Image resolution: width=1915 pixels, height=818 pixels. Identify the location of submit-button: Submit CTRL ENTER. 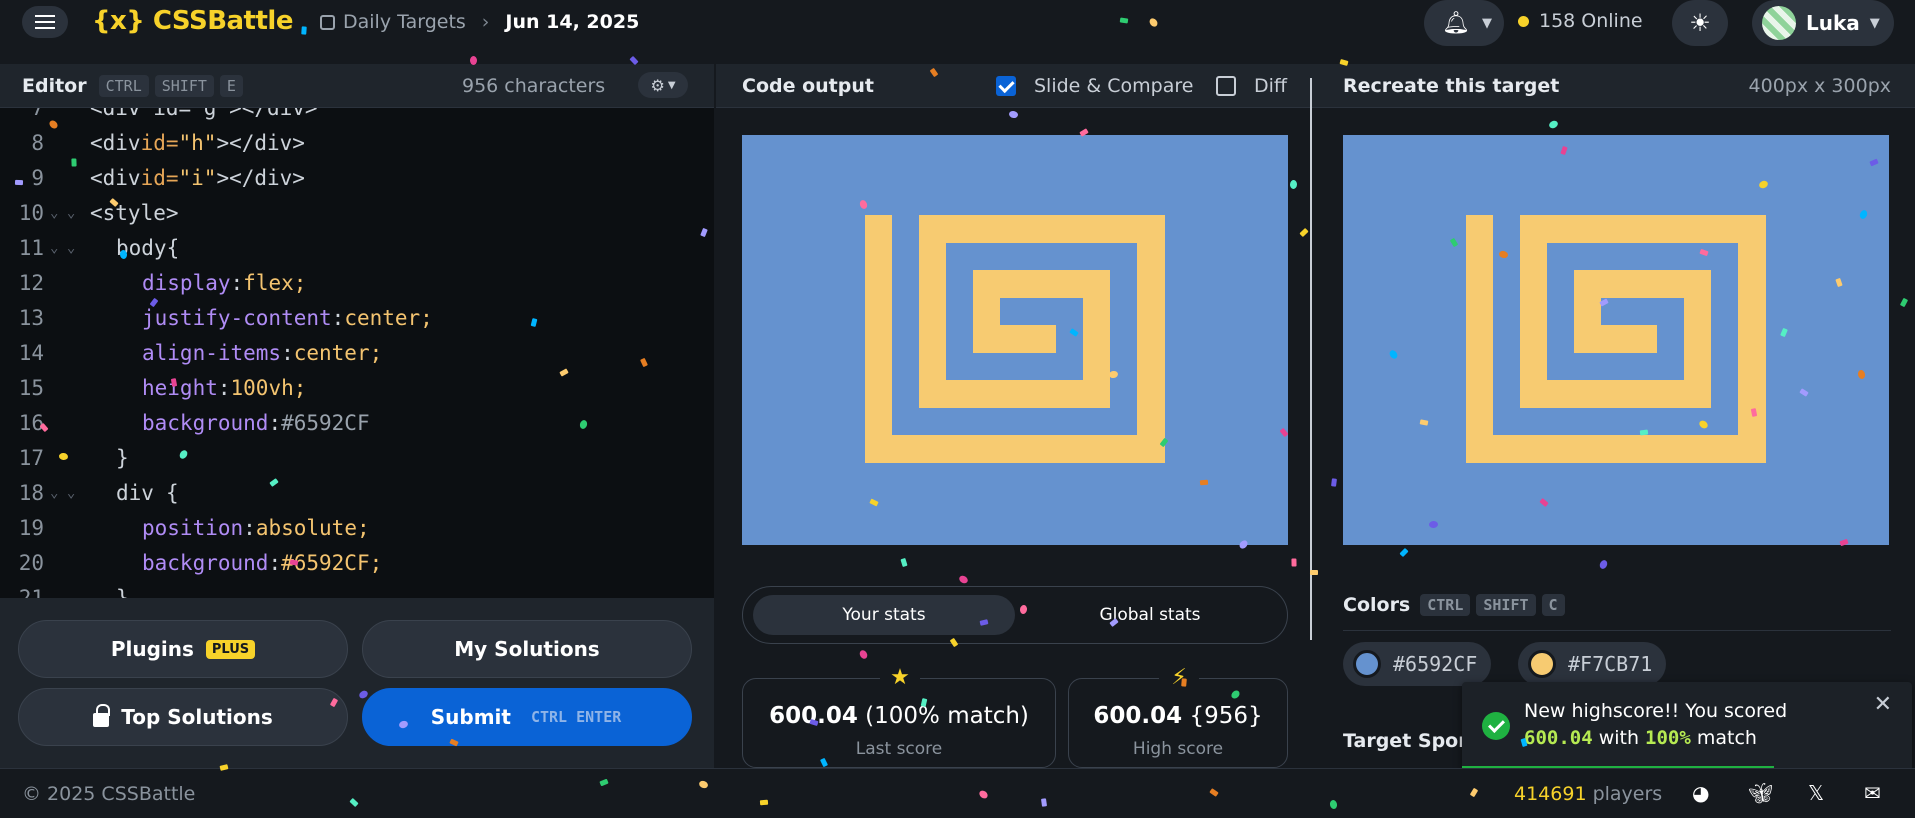
(527, 717).